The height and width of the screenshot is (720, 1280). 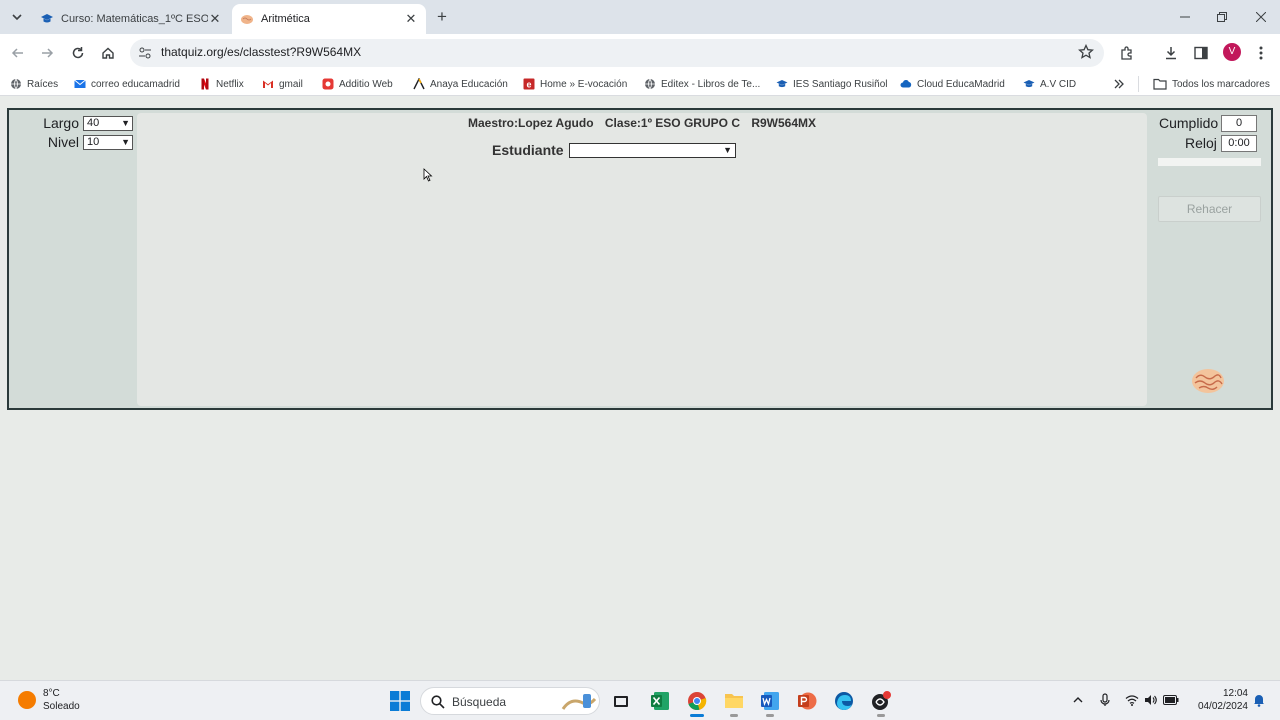 I want to click on home-button, so click(x=108, y=53).